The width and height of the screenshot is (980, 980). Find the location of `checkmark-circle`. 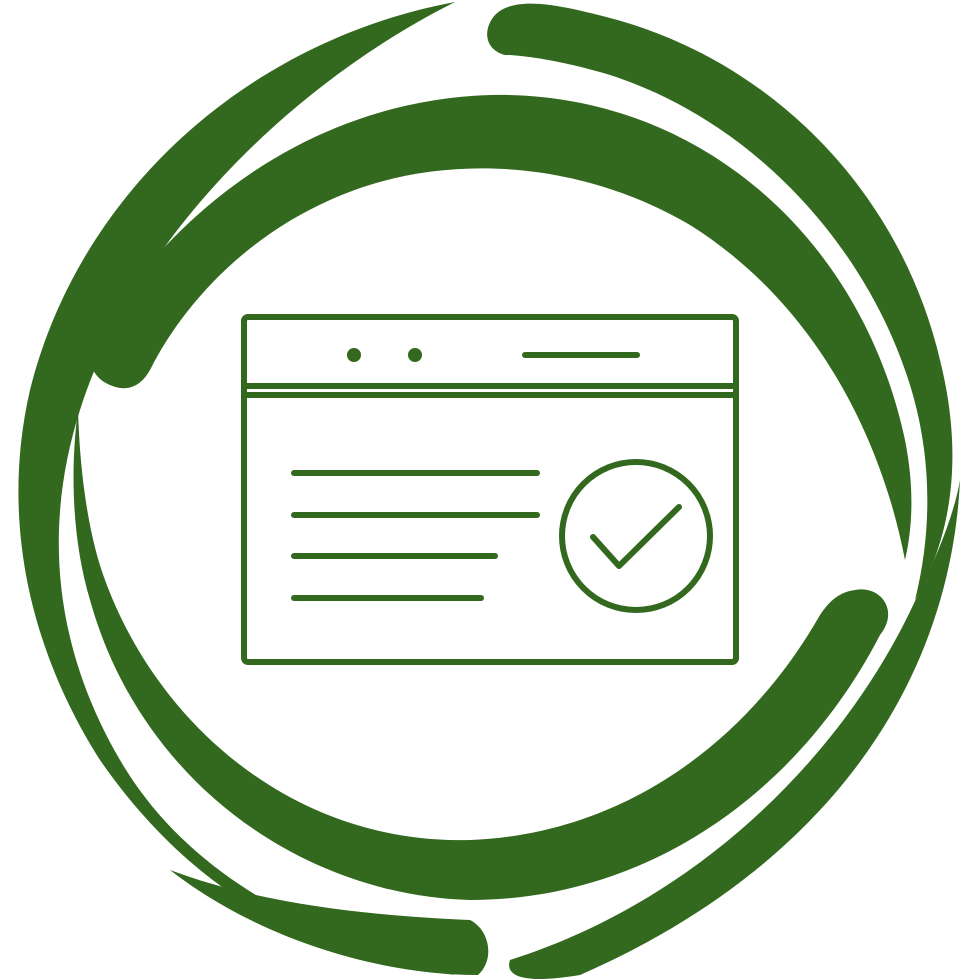

checkmark-circle is located at coordinates (636, 536).